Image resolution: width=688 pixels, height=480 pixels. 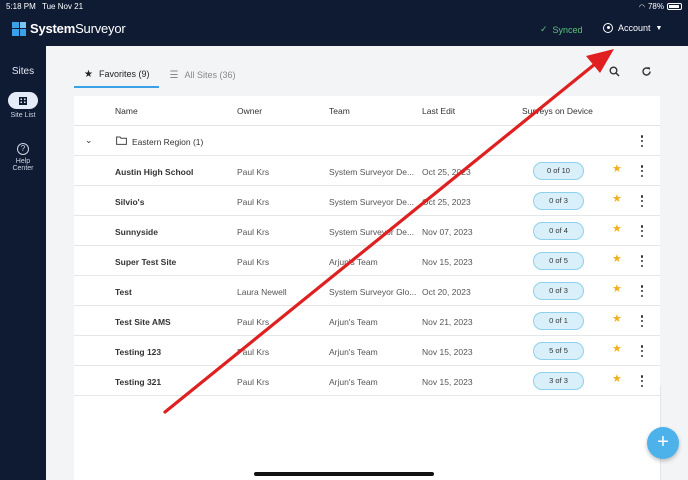 What do you see at coordinates (642, 141) in the screenshot?
I see `group-more-menu` at bounding box center [642, 141].